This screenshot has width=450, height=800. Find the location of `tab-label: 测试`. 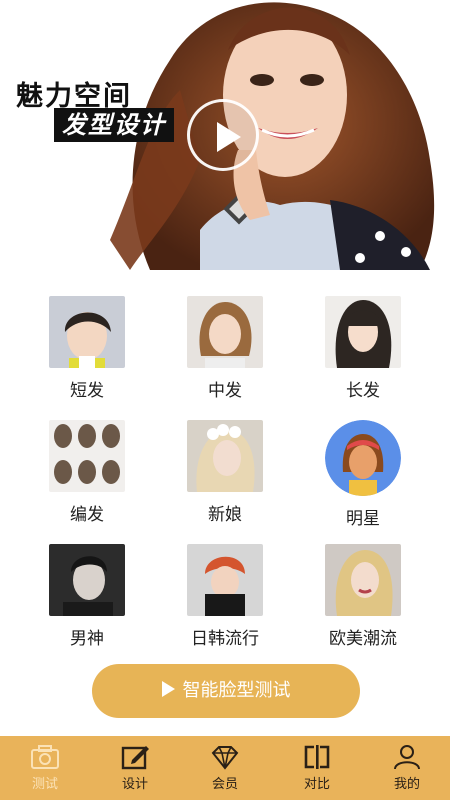

tab-label: 测试 is located at coordinates (44, 784).